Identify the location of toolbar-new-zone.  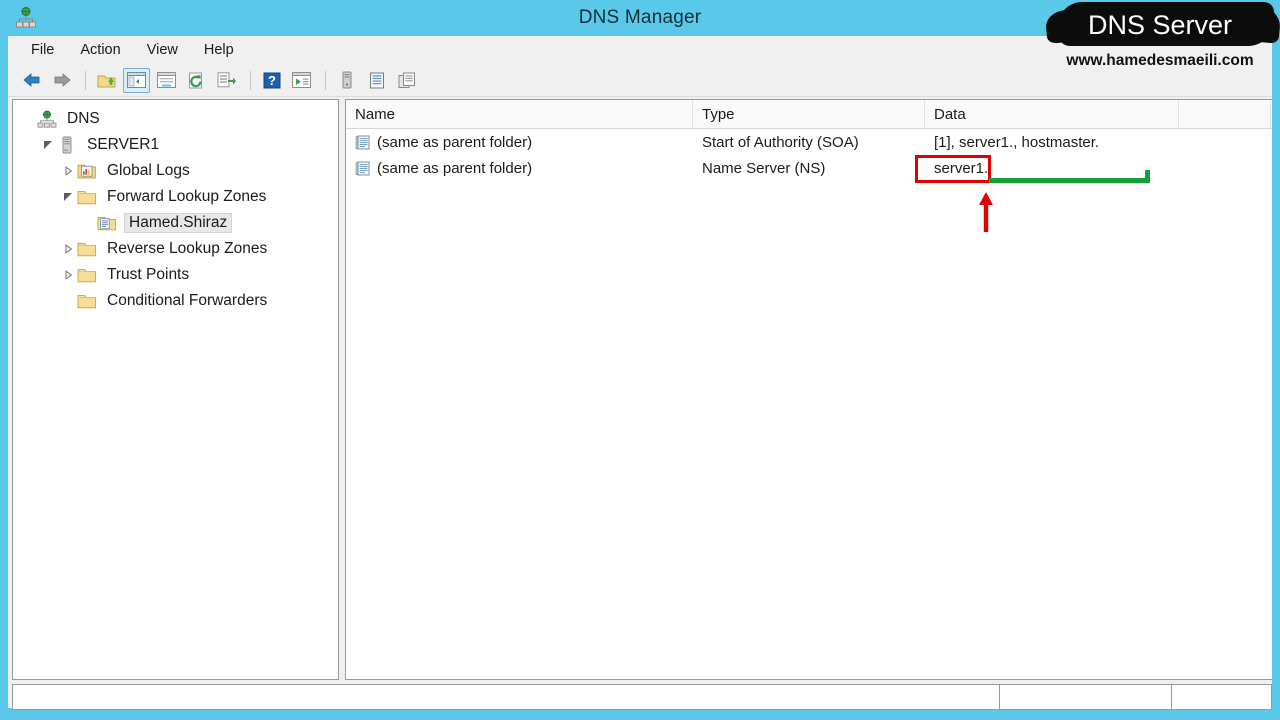
(376, 80).